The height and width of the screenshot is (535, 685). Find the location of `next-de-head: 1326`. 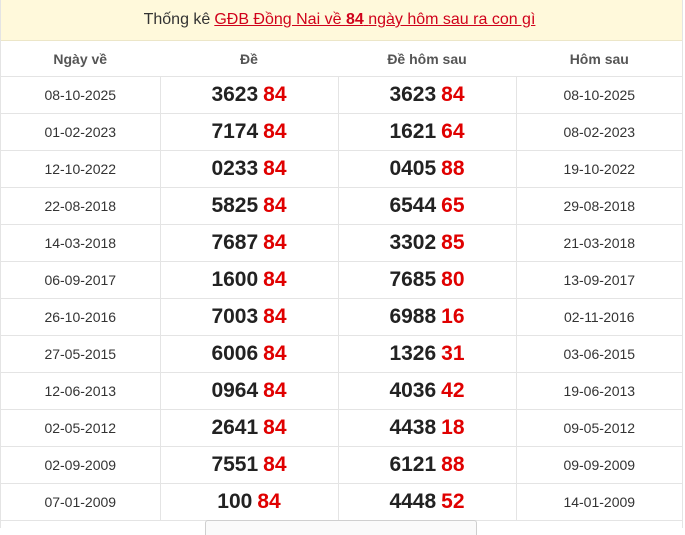

next-de-head: 1326 is located at coordinates (413, 353).